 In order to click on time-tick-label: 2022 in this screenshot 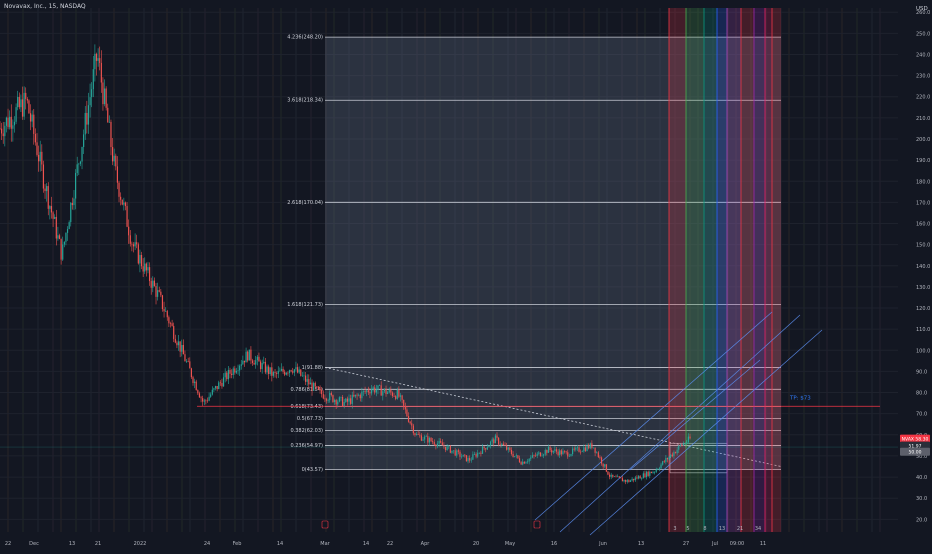, I will do `click(140, 544)`.